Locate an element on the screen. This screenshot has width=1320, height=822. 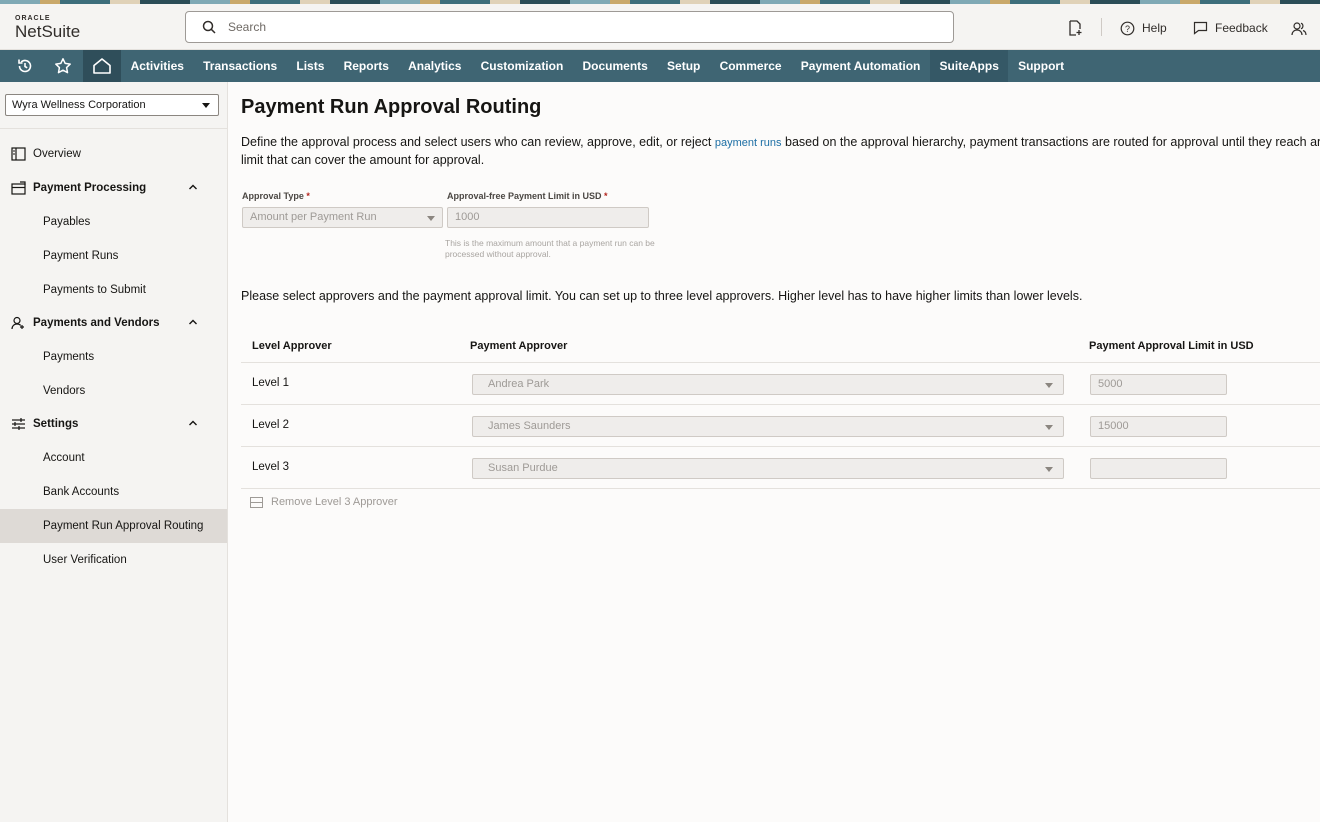
sidebar-section-payment-processing: Payment Processing is located at coordinates (113, 188).